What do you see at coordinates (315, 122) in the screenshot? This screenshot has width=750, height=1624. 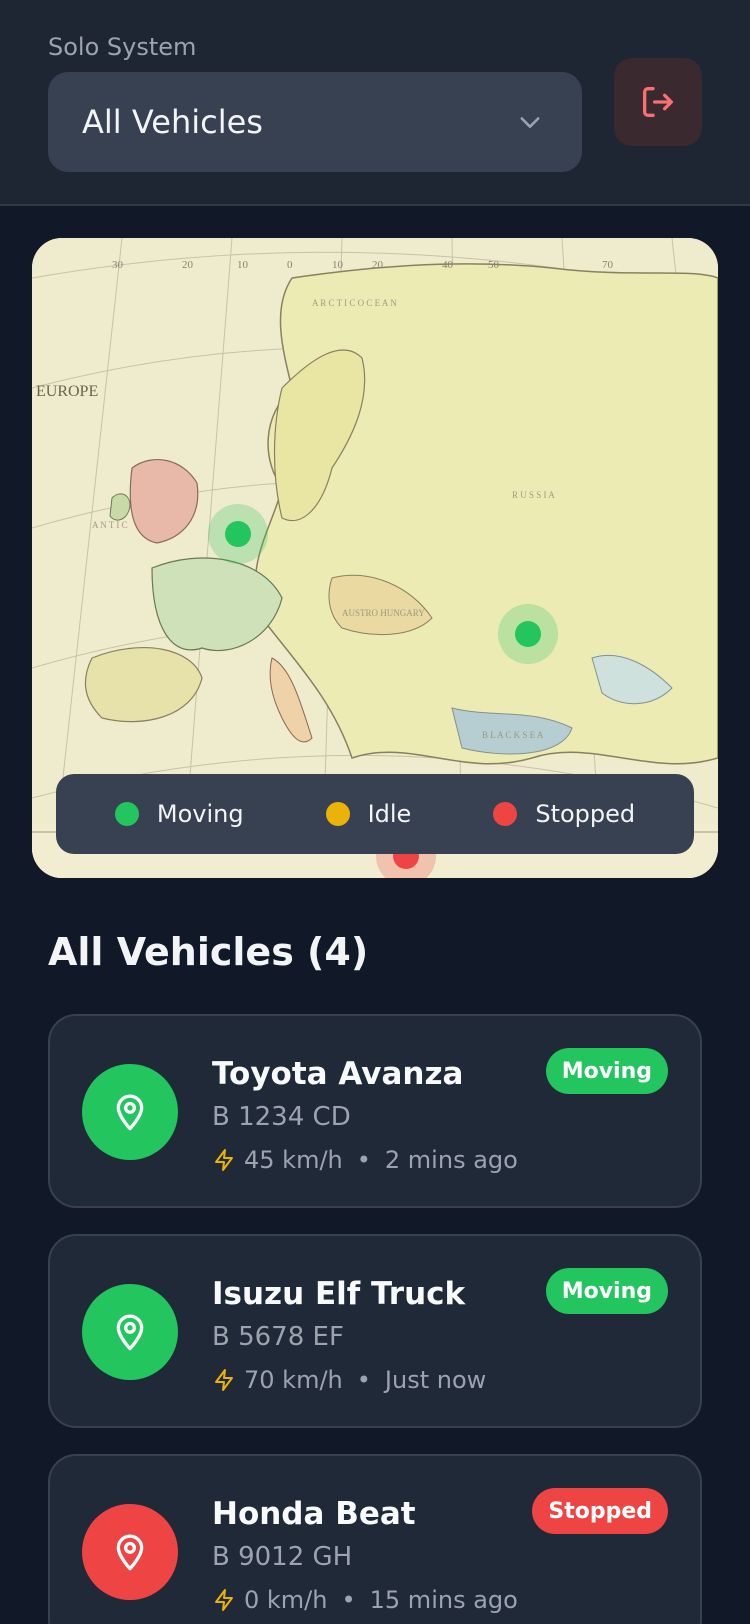 I see `vehicle-select: All Vehicles` at bounding box center [315, 122].